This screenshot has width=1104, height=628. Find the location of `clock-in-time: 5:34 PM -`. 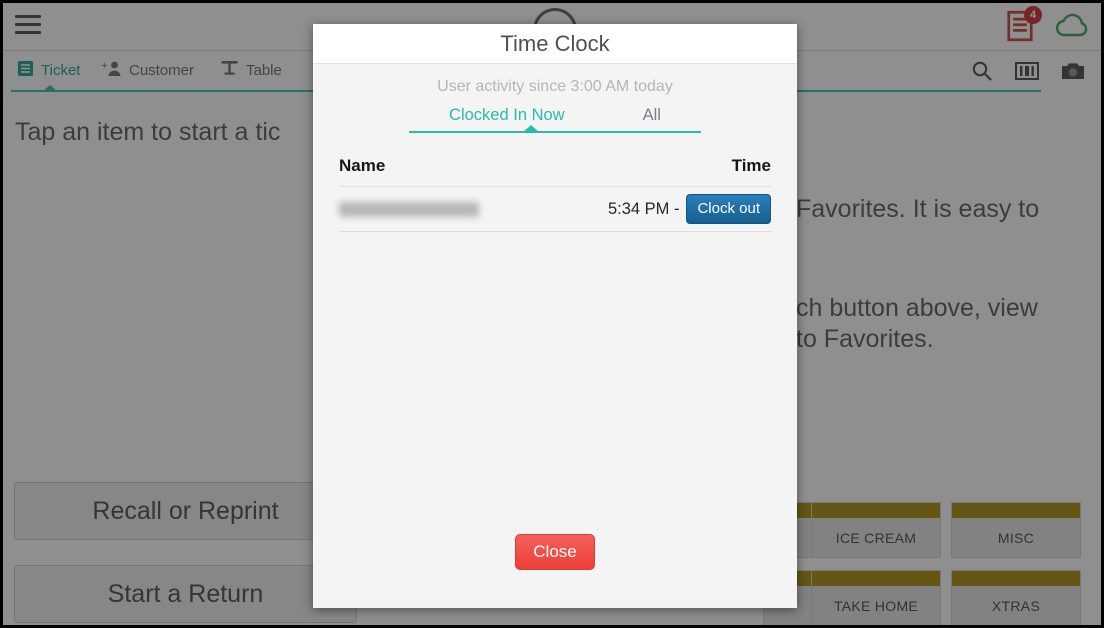

clock-in-time: 5:34 PM - is located at coordinates (643, 208).